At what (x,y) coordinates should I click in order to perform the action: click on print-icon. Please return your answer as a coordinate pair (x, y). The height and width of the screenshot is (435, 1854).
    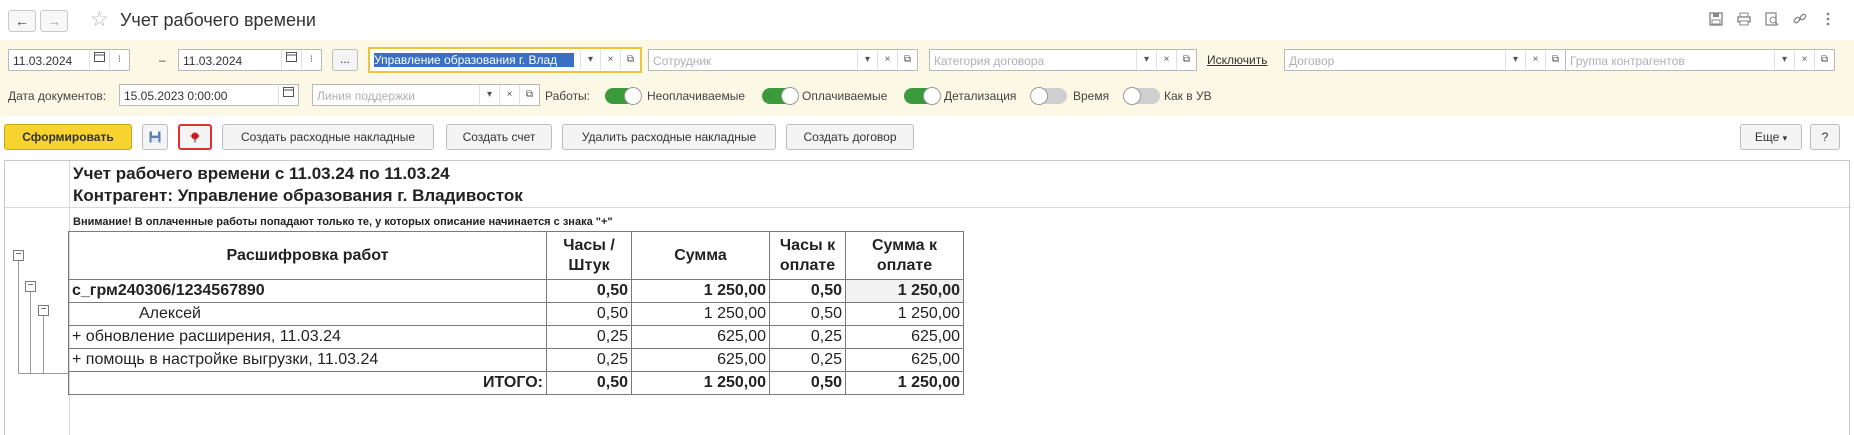
    Looking at the image, I should click on (1744, 20).